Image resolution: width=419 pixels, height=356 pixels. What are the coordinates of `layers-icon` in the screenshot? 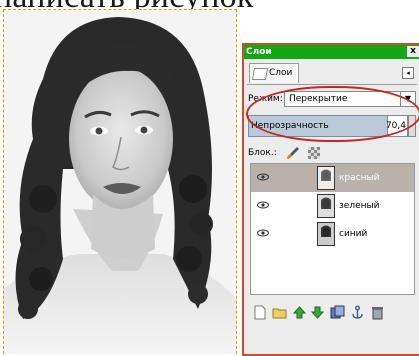 It's located at (260, 74).